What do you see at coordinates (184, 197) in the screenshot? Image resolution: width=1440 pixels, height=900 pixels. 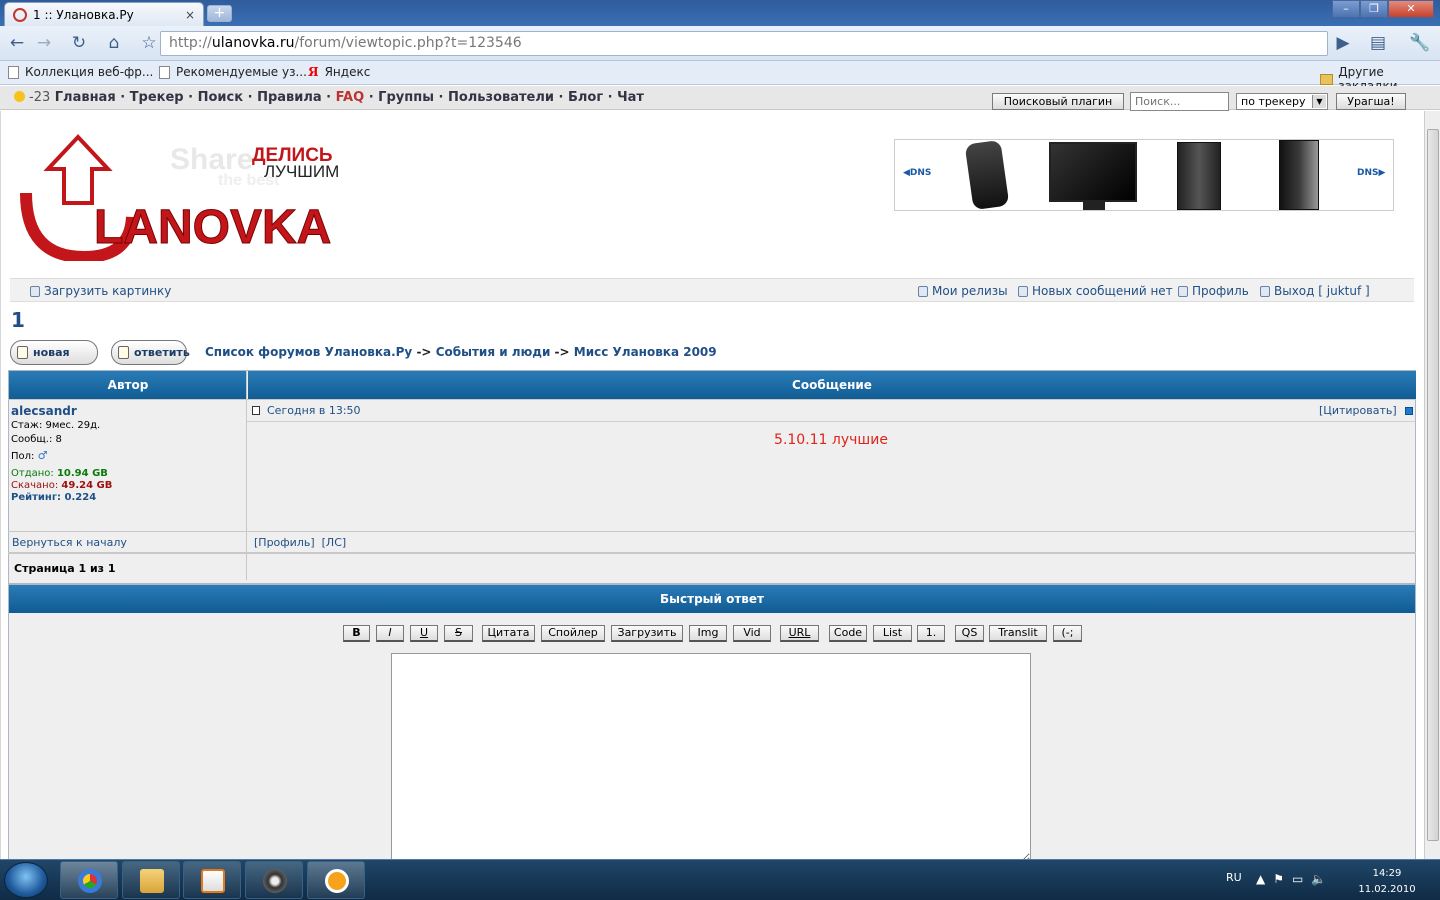 I see `site-logo: Share the best ДЕЛИСЬ ЛУЧШИМ LANOVKA` at bounding box center [184, 197].